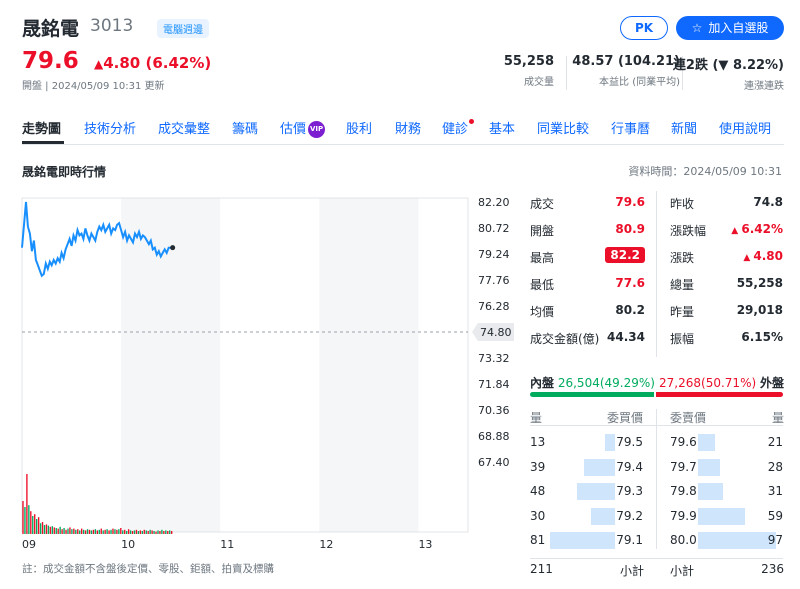 This screenshot has height=589, width=800. I want to click on ask-qty-header: 量, so click(777, 418).